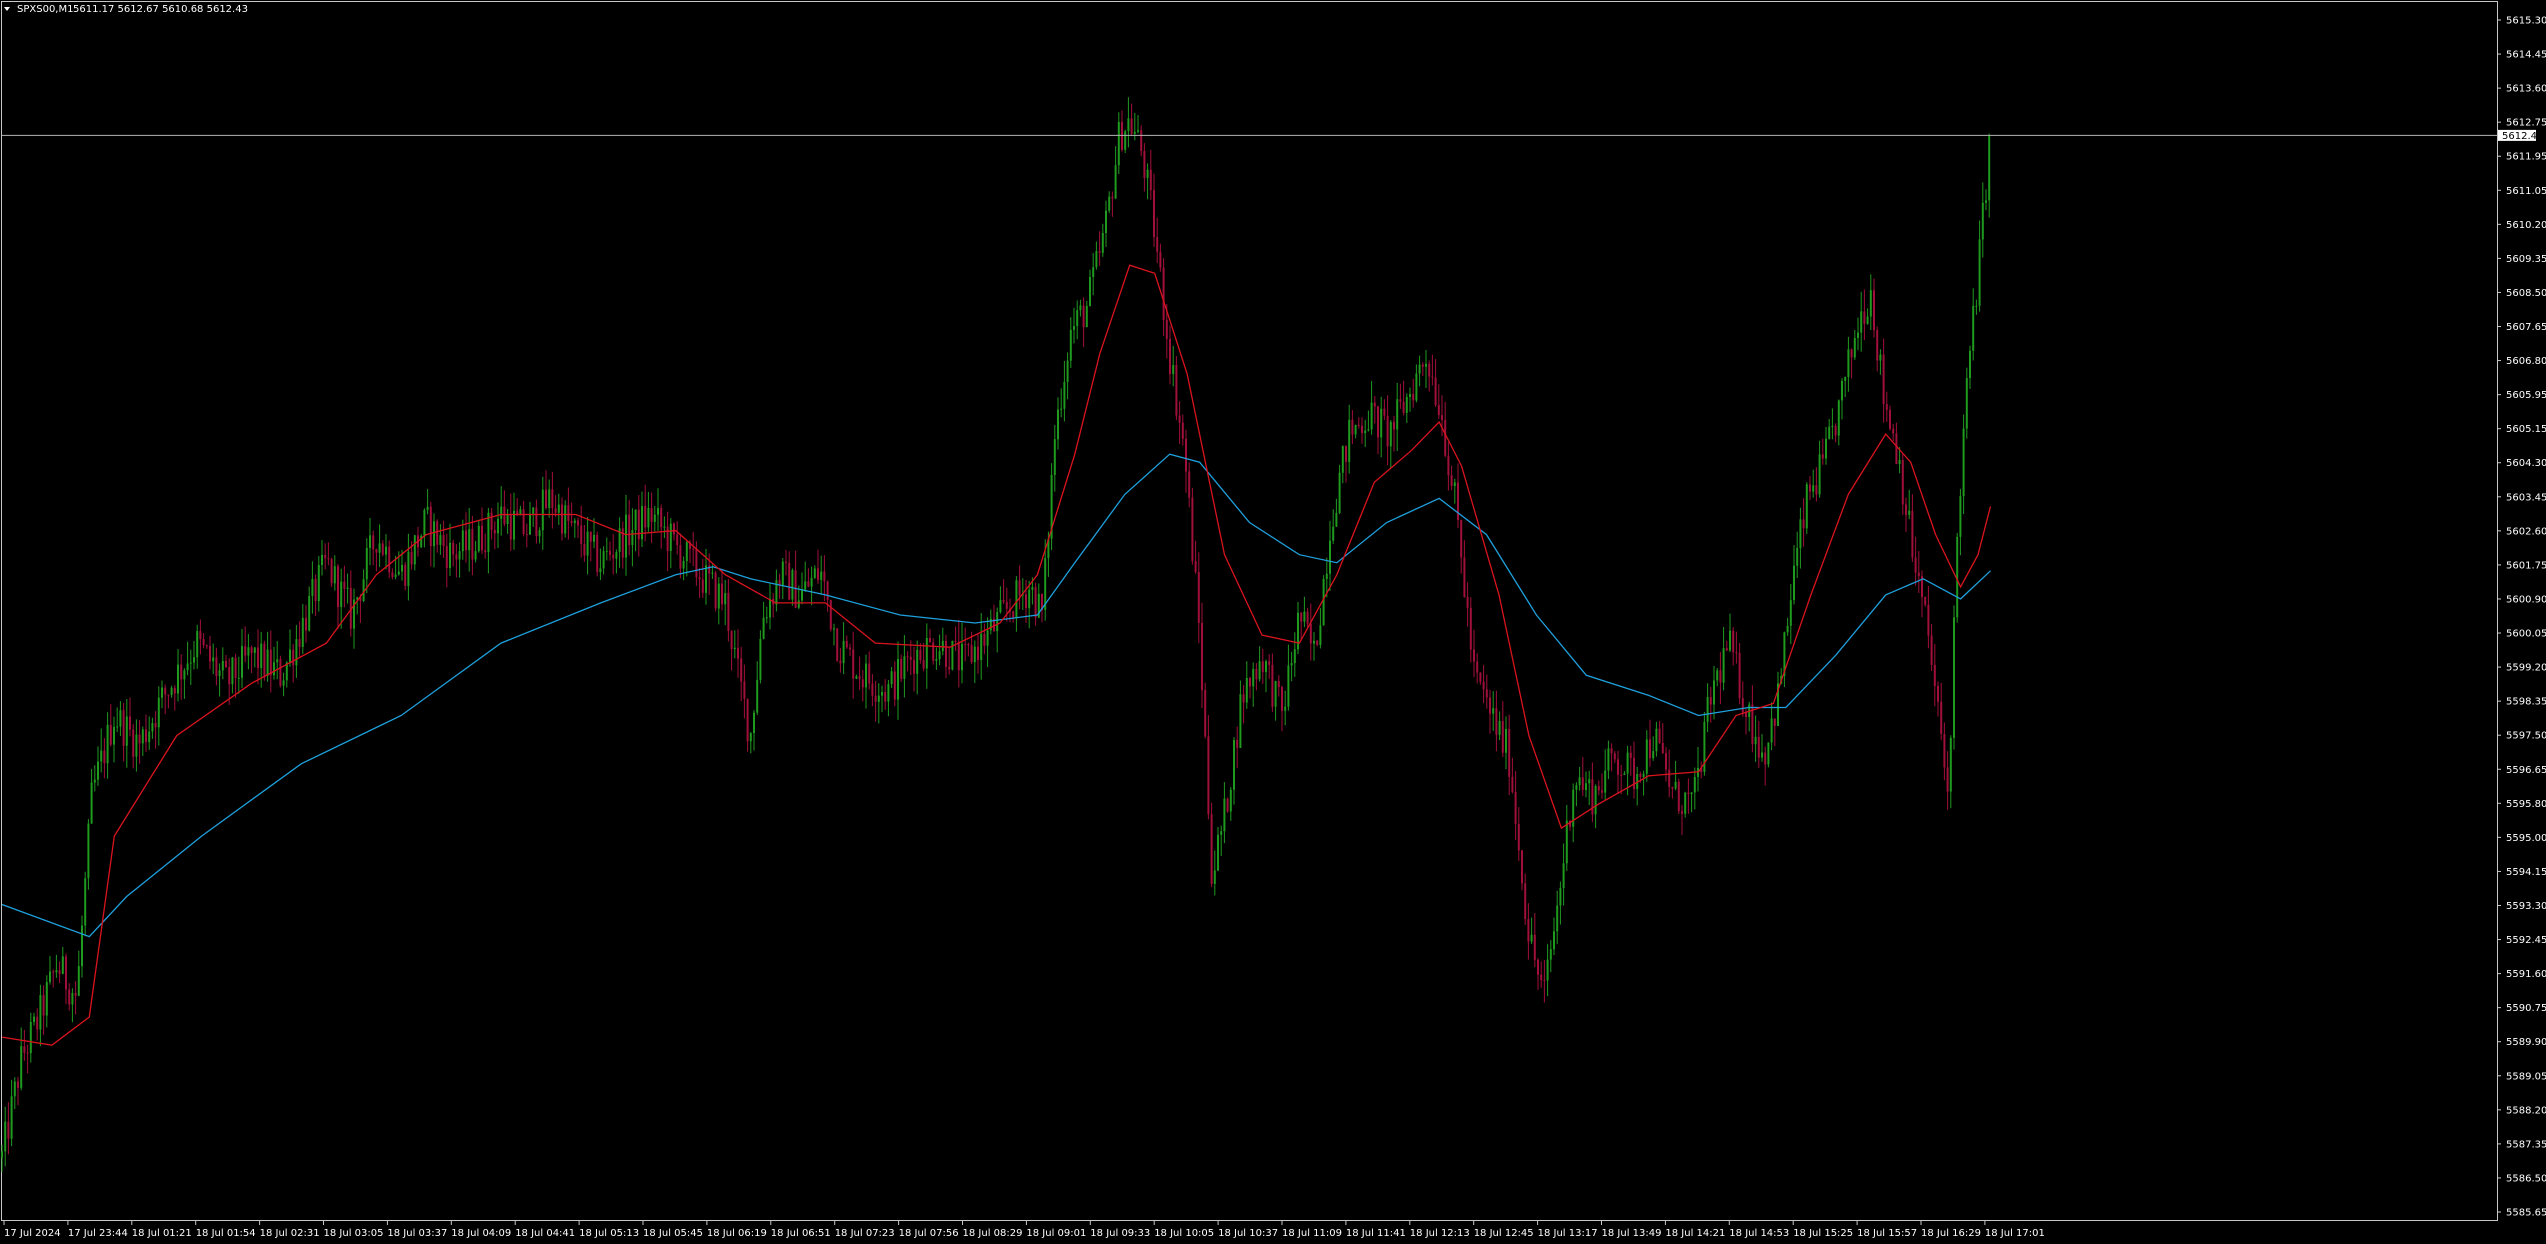 The width and height of the screenshot is (2546, 1244). I want to click on price-tick-label: 5595.80, so click(2526, 804).